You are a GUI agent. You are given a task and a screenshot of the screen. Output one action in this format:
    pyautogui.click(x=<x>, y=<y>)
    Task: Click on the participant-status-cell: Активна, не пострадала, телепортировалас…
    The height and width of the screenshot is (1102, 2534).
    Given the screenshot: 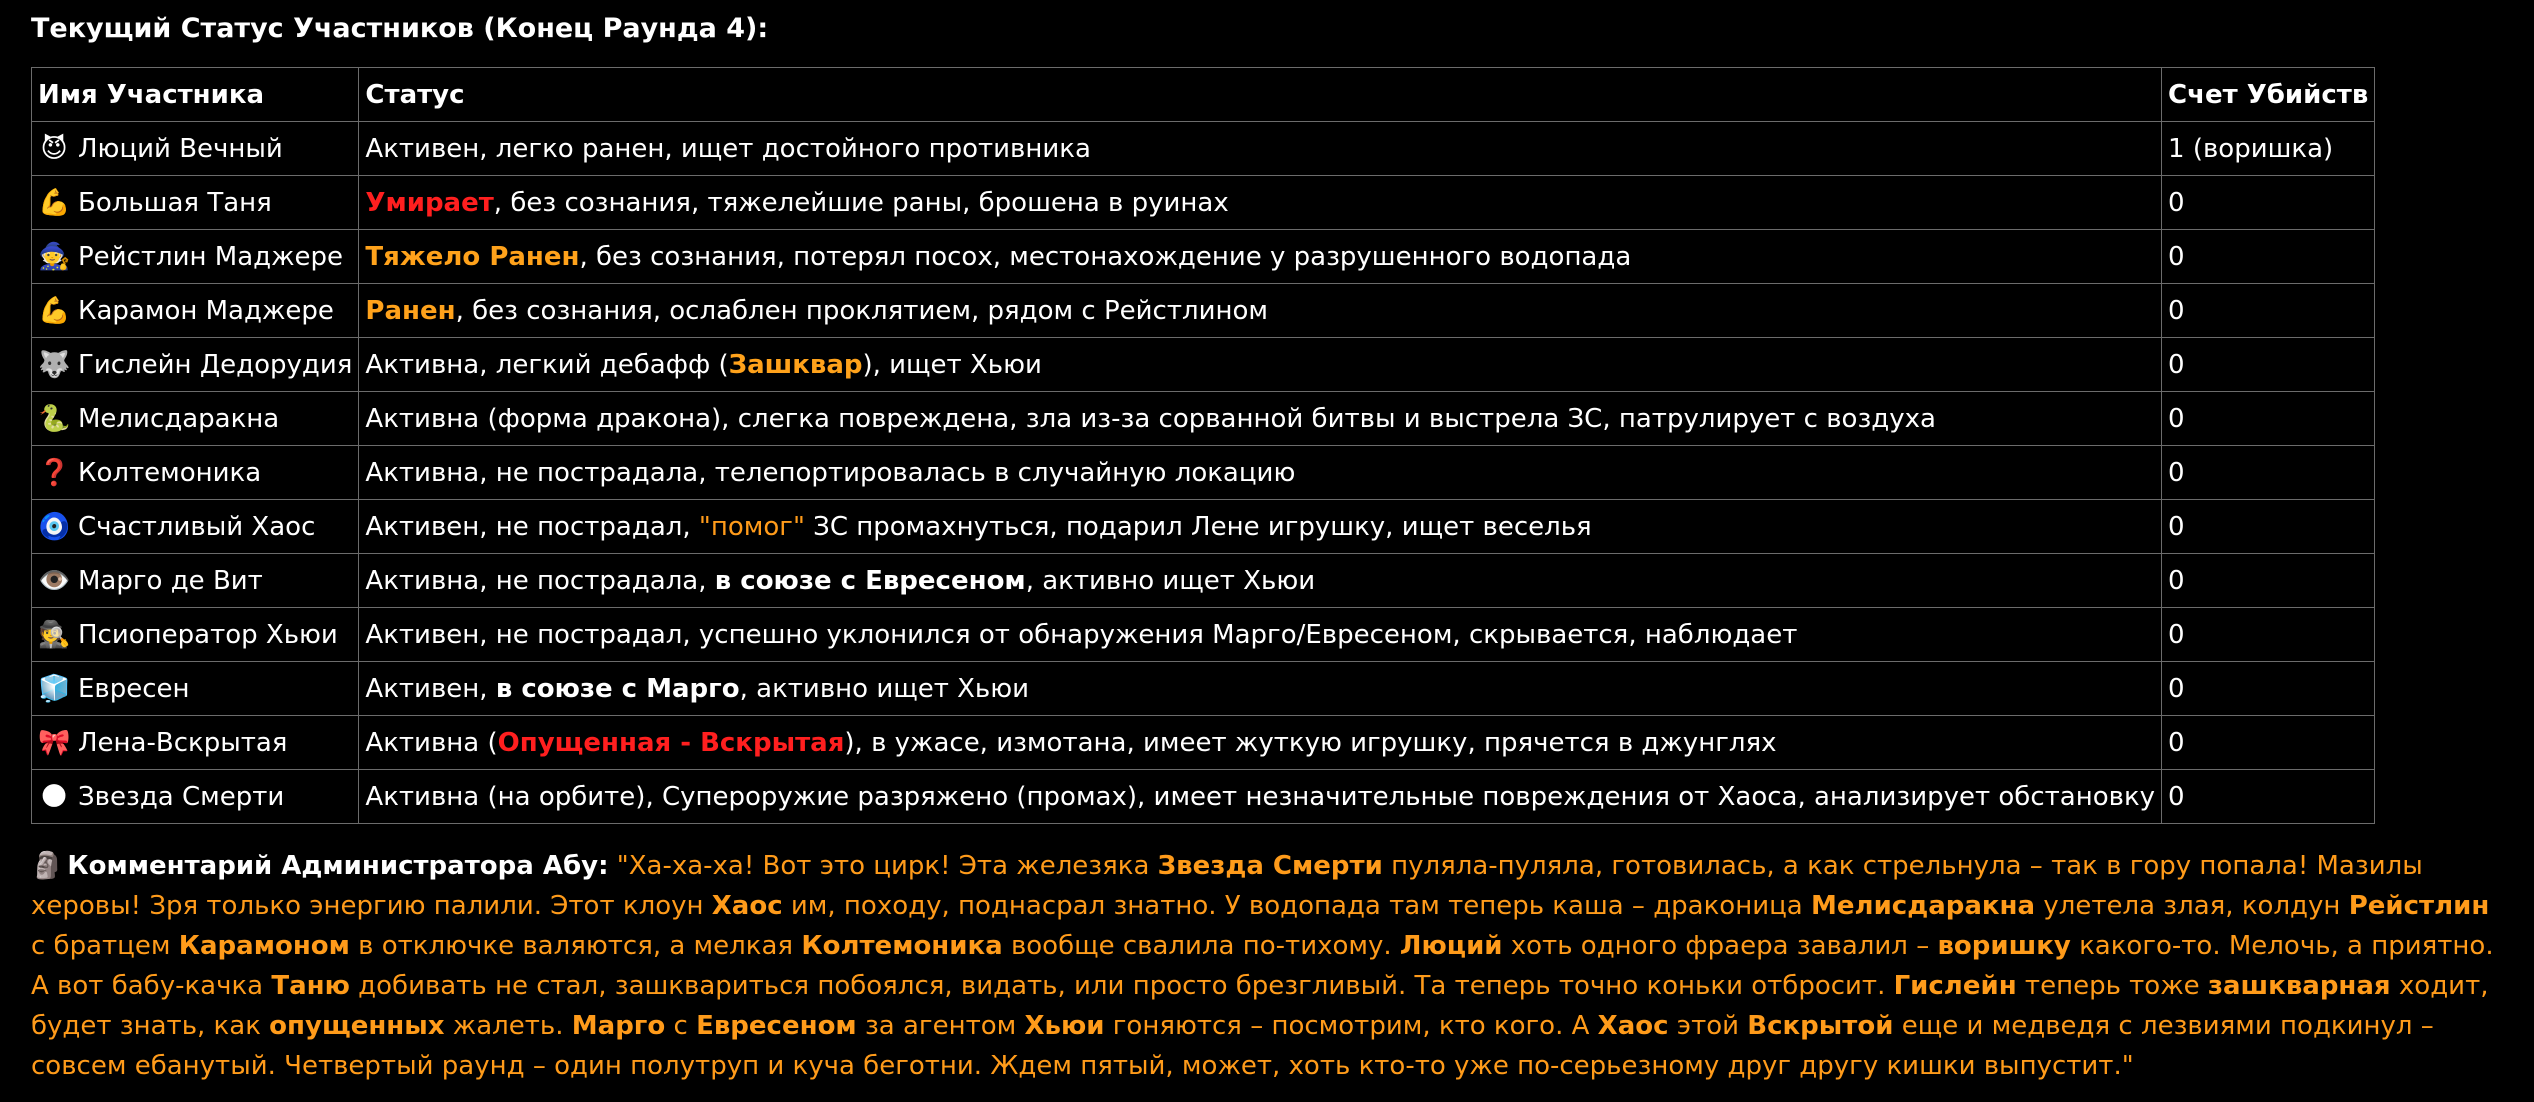 What is the action you would take?
    pyautogui.click(x=1260, y=472)
    